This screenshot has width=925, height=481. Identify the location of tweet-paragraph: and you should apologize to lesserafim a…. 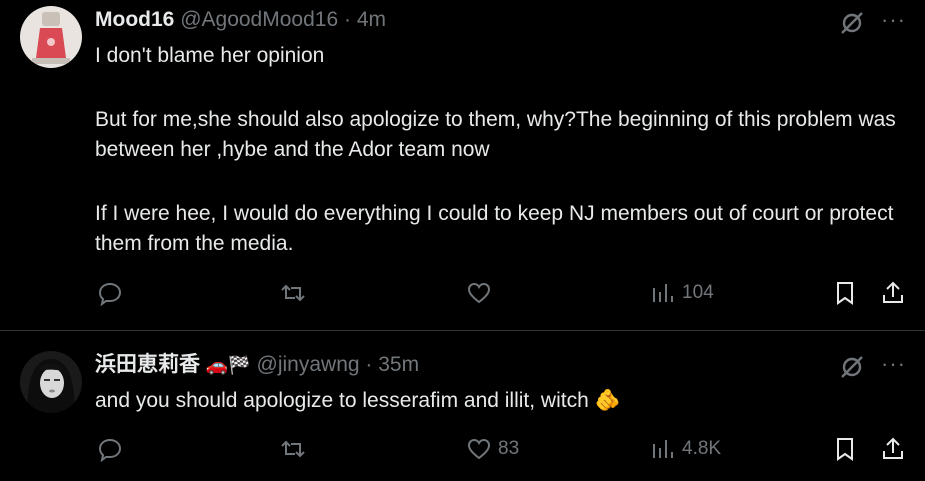
(358, 400).